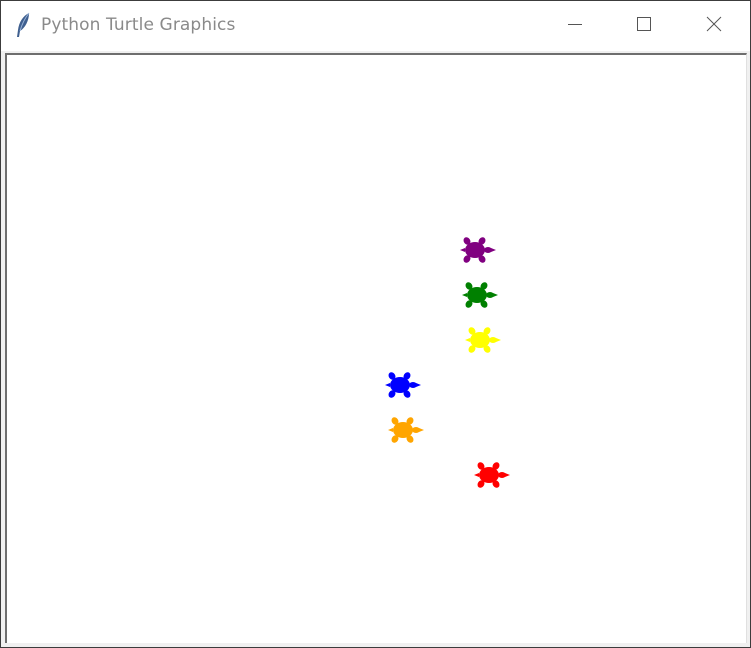  Describe the element at coordinates (483, 340) in the screenshot. I see `turtle-yellow` at that location.